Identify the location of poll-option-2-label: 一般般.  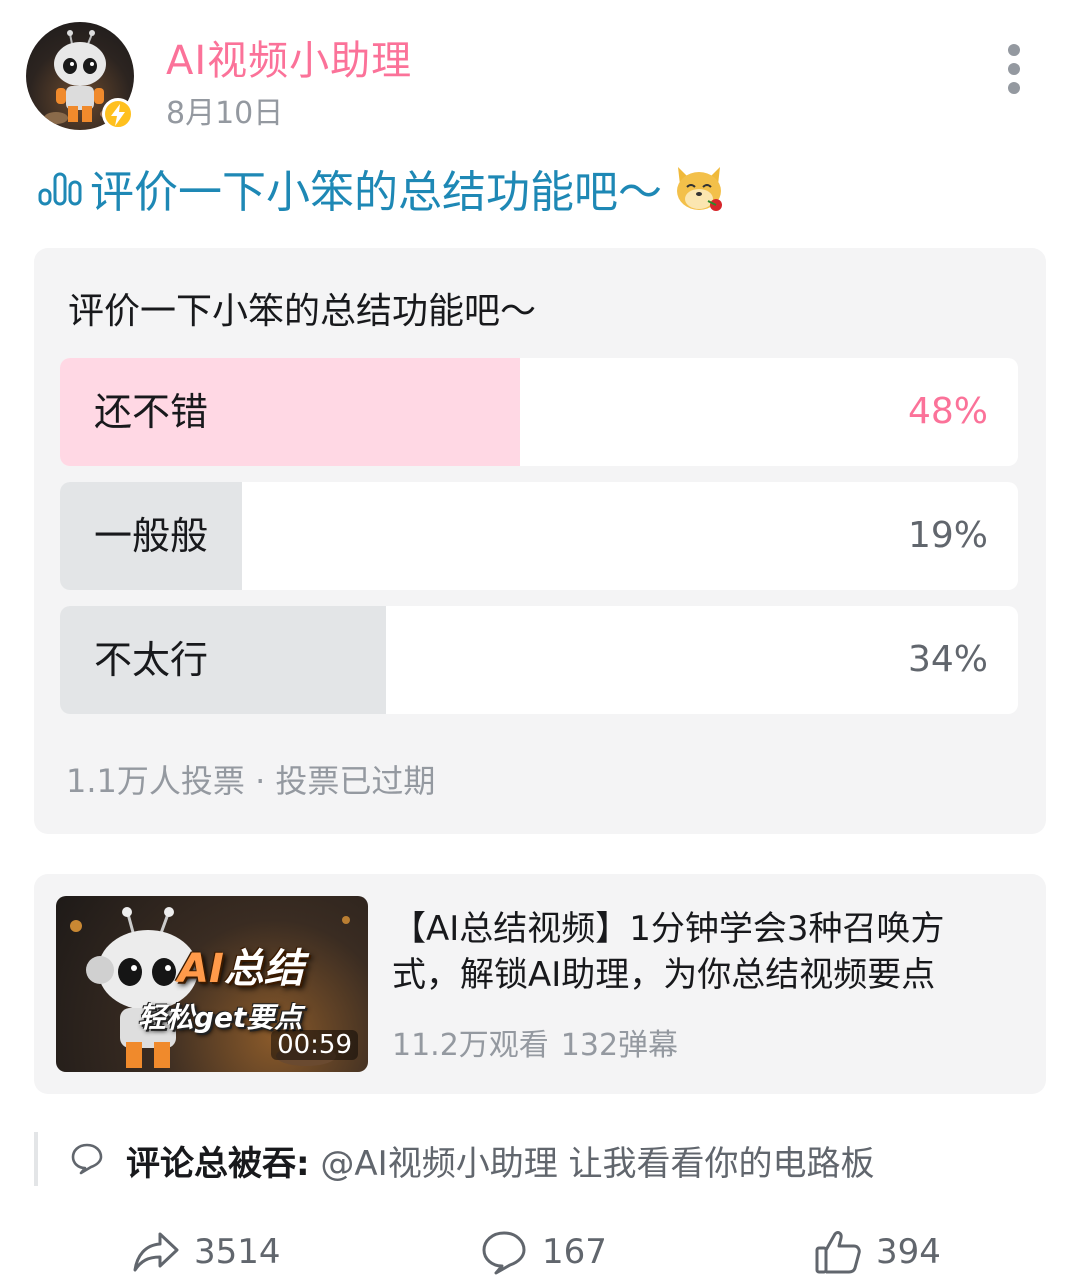
(151, 536).